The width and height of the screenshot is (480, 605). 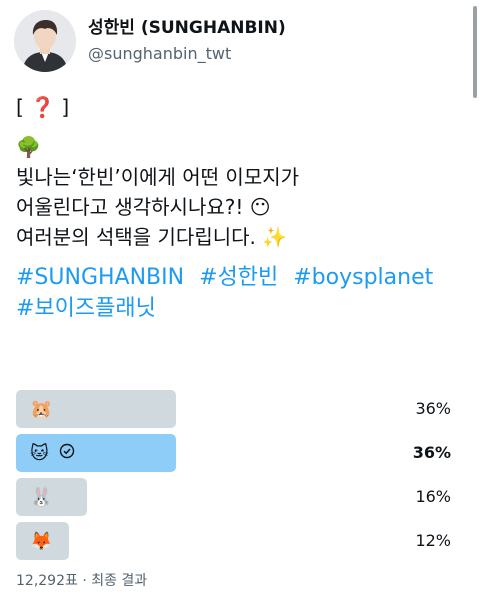 I want to click on avatar, so click(x=45, y=41).